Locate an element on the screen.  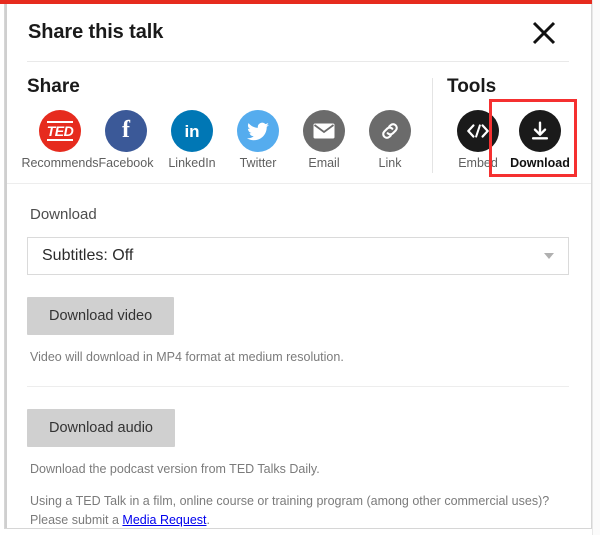
tools-icon-row: Embed Download is located at coordinates (519, 140).